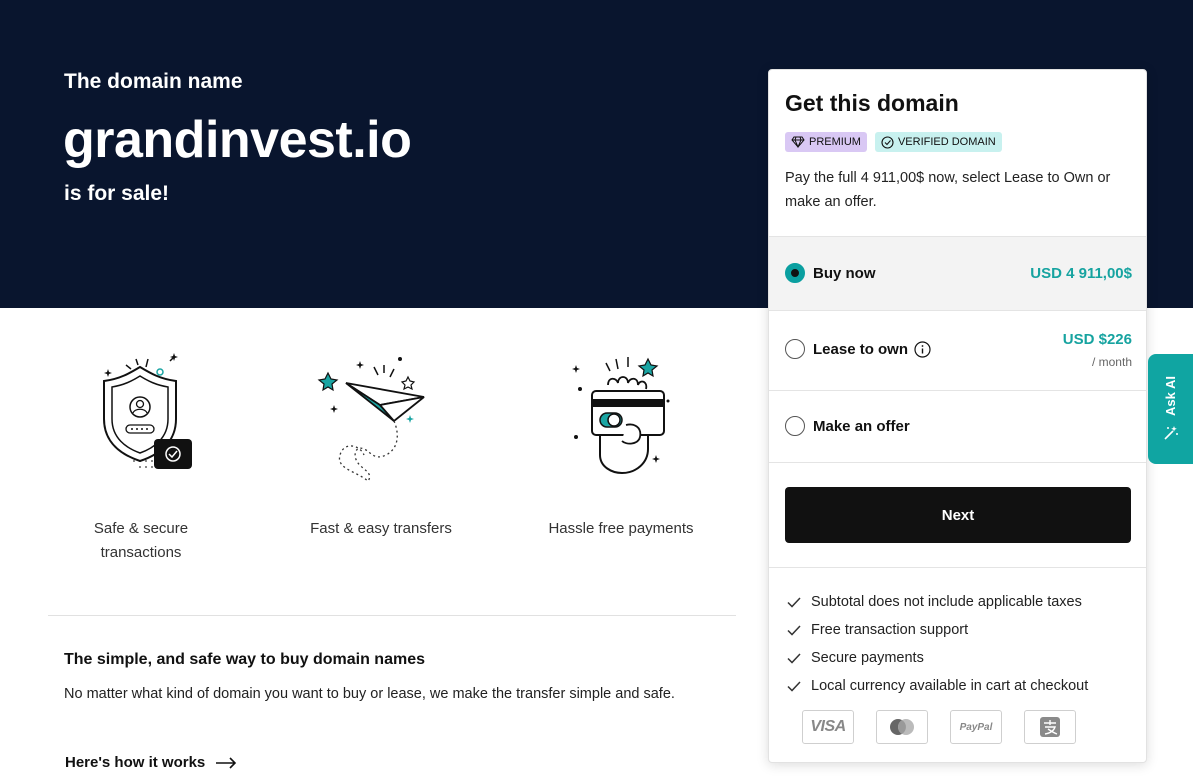  What do you see at coordinates (835, 142) in the screenshot?
I see `premium-badge-label: PREMIUM` at bounding box center [835, 142].